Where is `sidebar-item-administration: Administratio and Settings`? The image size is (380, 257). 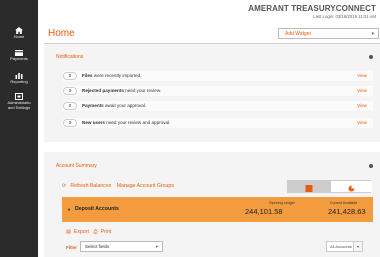 sidebar-item-administration: Administratio and Settings is located at coordinates (19, 101).